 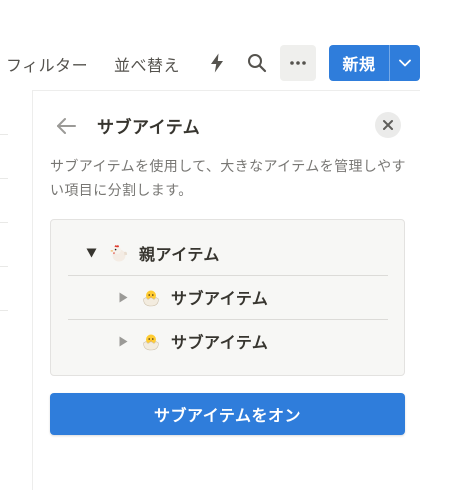 What do you see at coordinates (257, 63) in the screenshot?
I see `search-icon` at bounding box center [257, 63].